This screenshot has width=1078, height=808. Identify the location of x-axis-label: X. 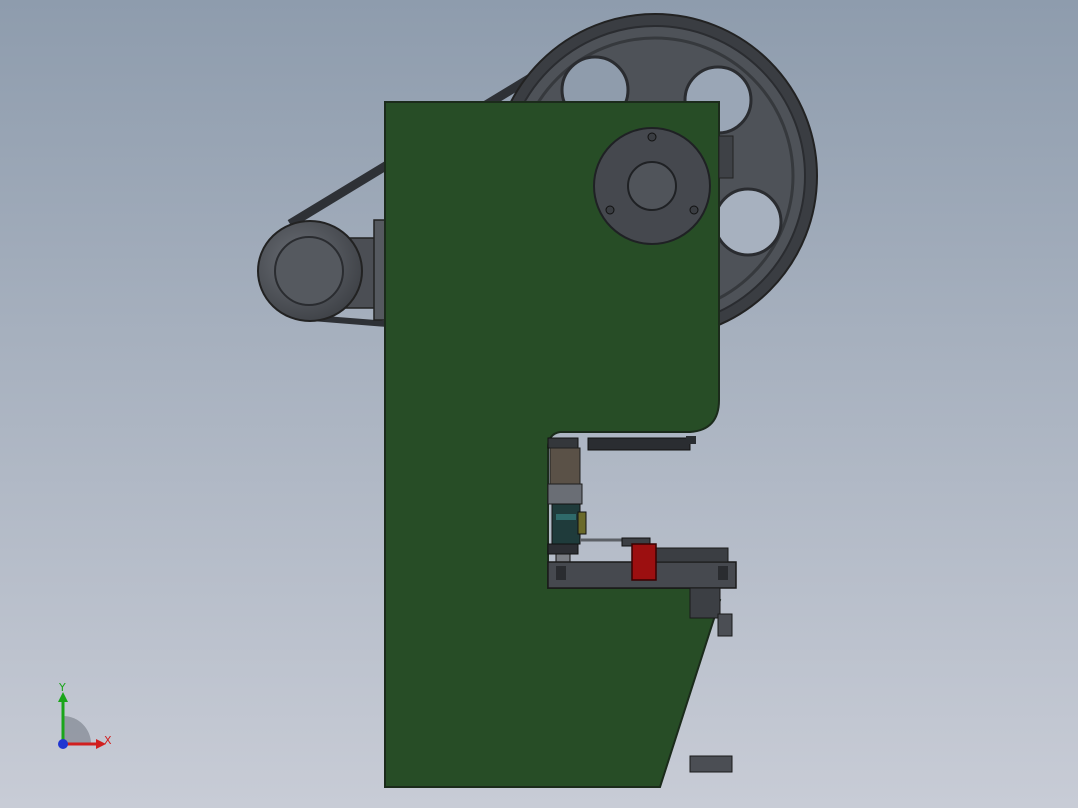
(108, 740).